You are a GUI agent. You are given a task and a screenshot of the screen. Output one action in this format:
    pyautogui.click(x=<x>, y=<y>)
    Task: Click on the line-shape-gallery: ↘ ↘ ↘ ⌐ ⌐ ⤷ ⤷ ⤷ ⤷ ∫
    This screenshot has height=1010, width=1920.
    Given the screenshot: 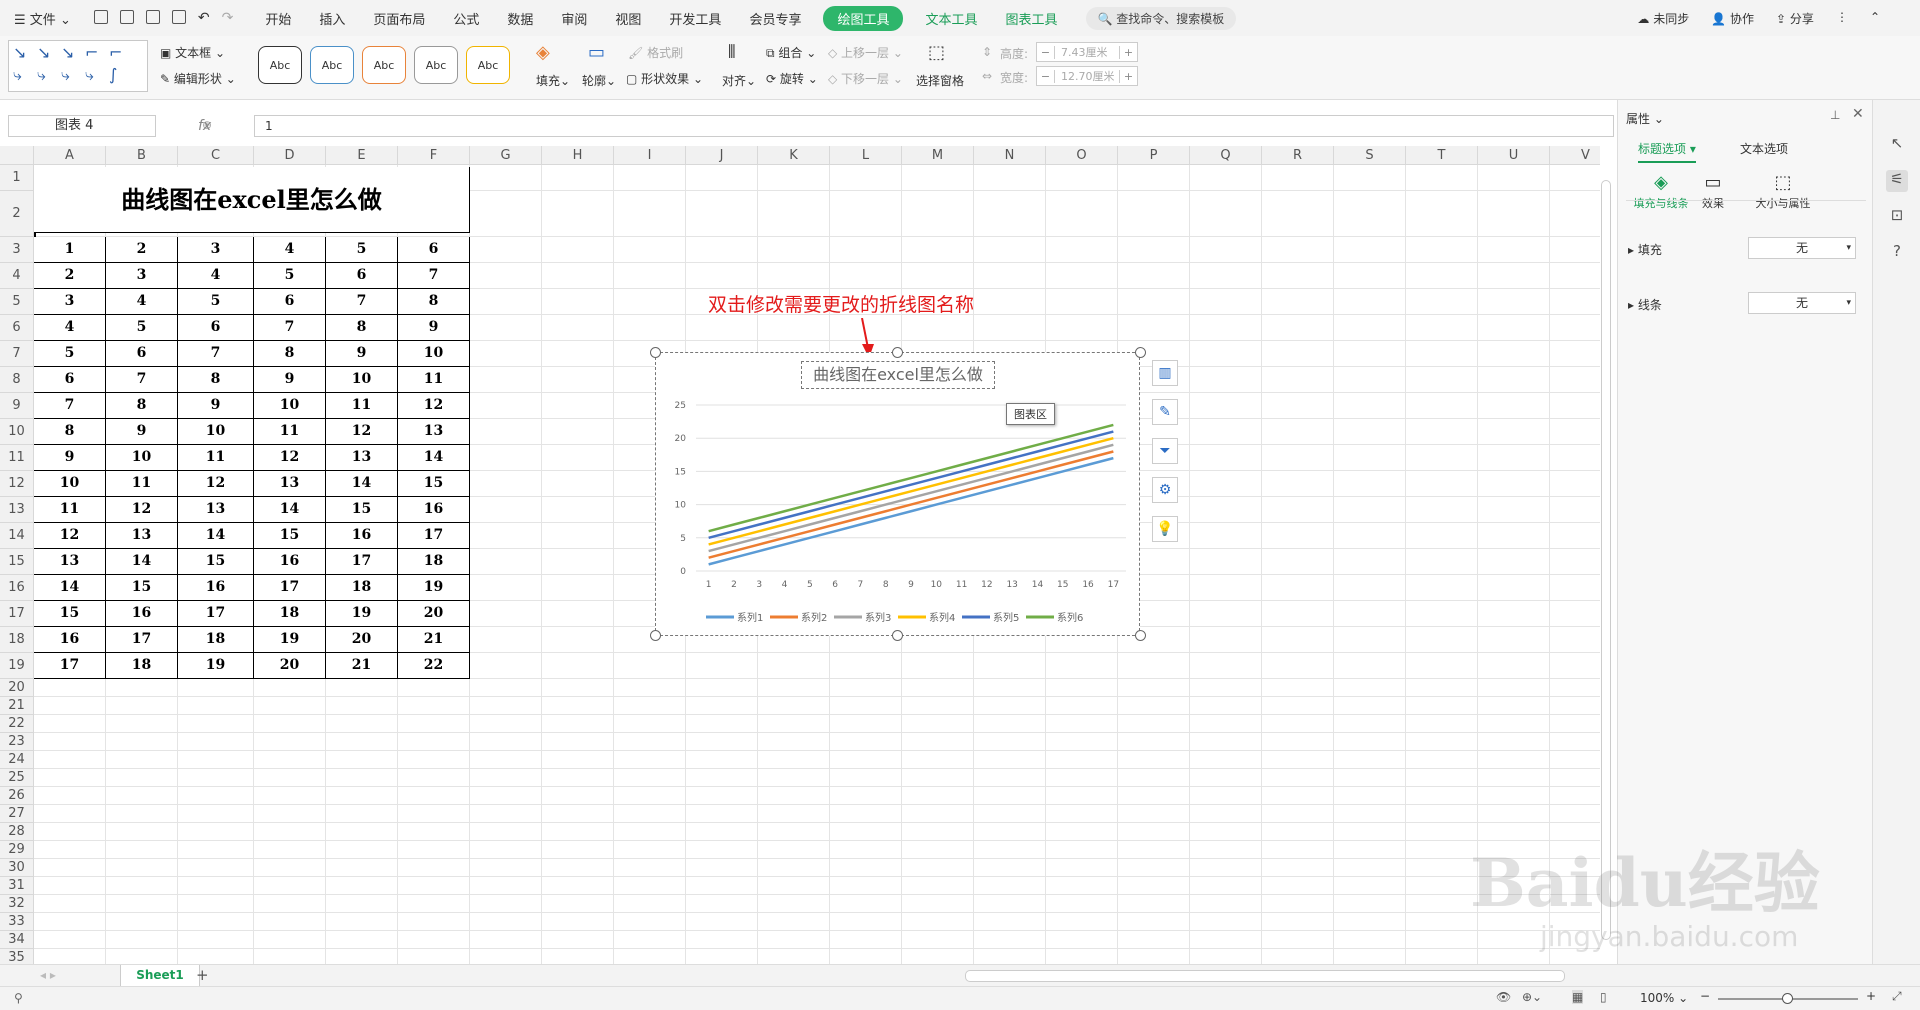 What is the action you would take?
    pyautogui.click(x=78, y=66)
    